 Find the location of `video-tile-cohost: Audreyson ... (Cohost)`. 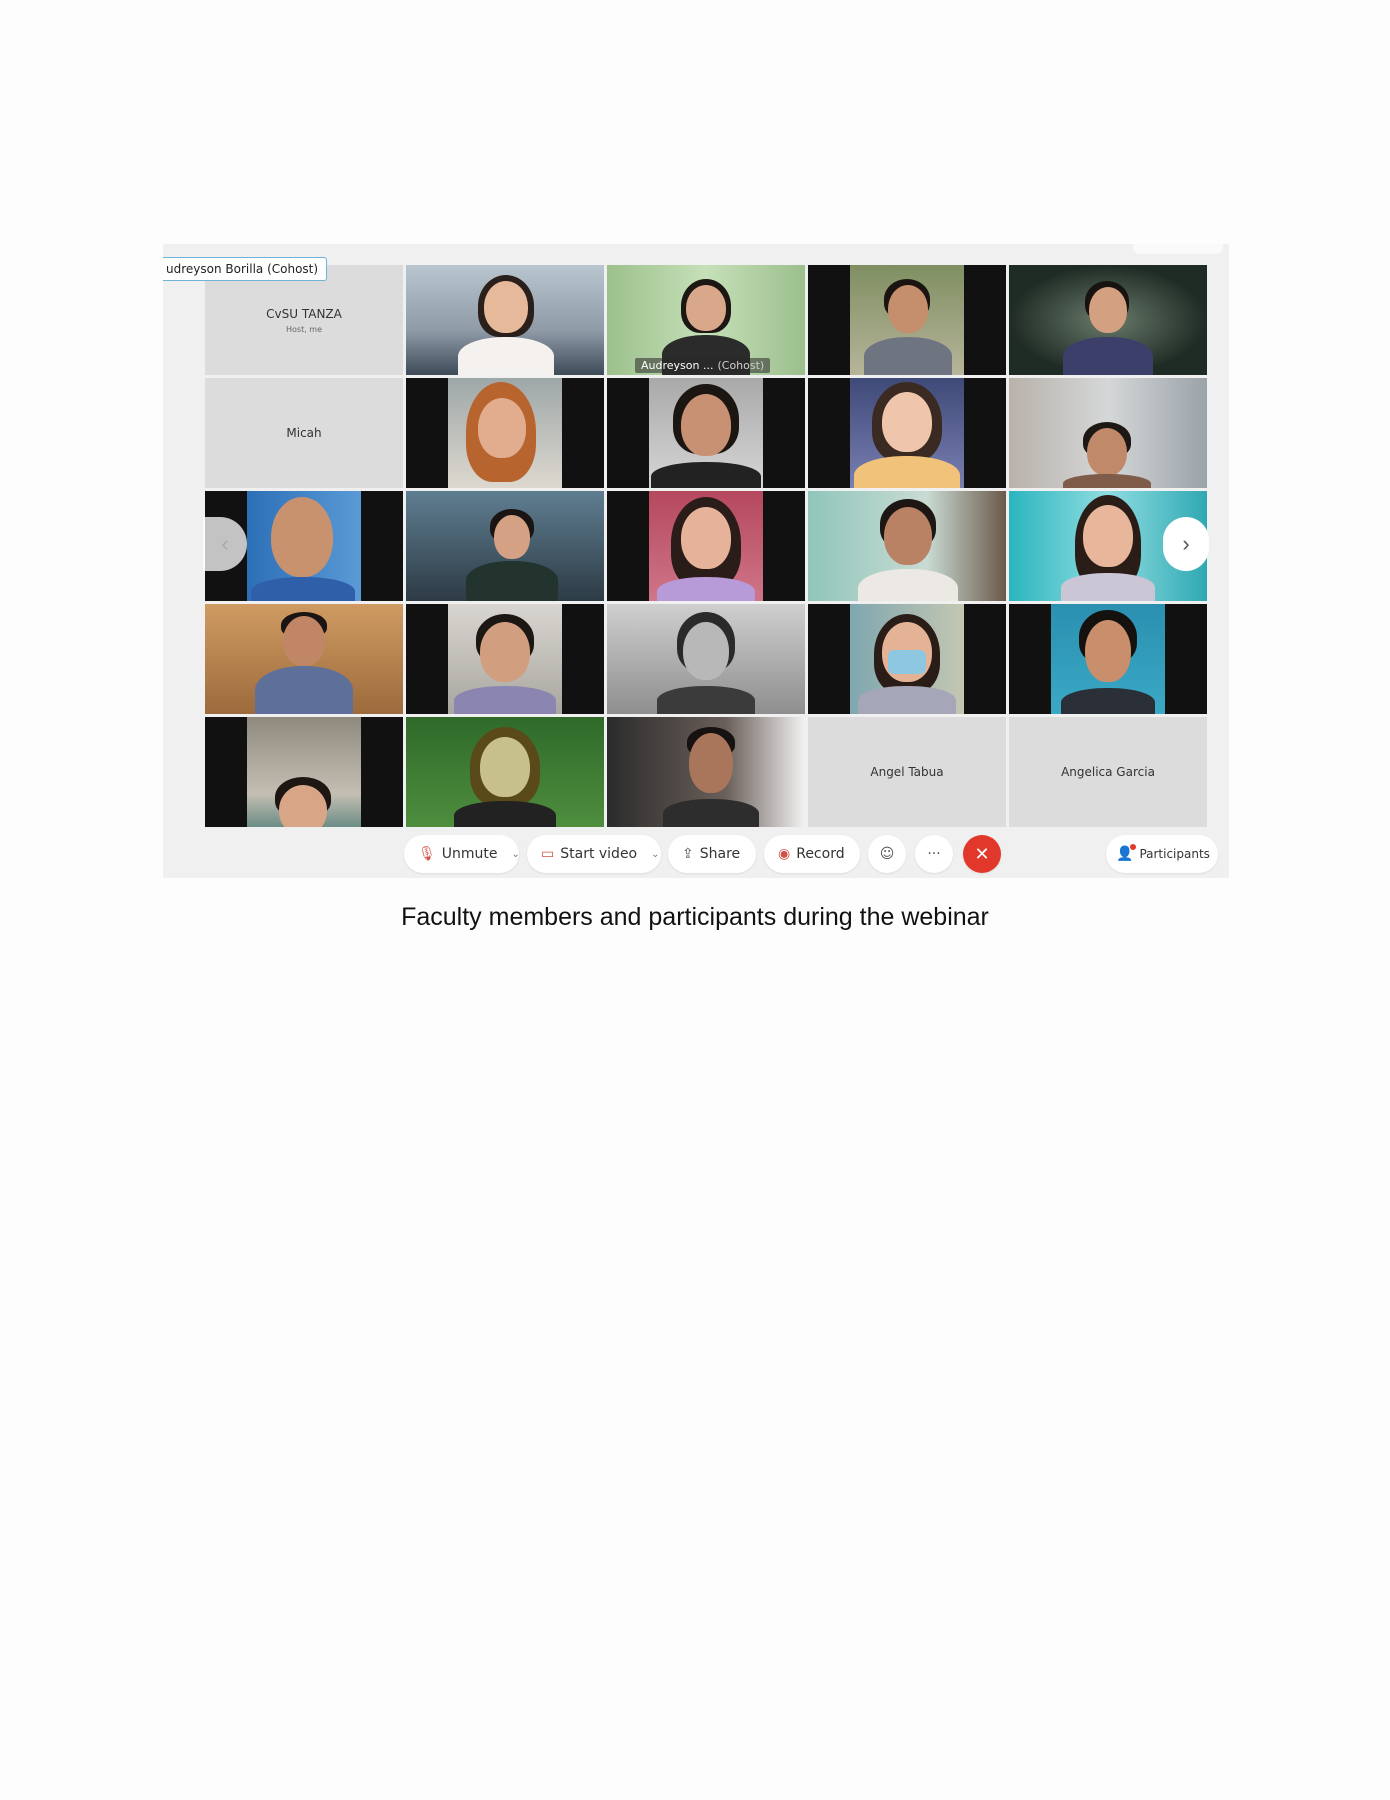

video-tile-cohost: Audreyson ... (Cohost) is located at coordinates (706, 320).